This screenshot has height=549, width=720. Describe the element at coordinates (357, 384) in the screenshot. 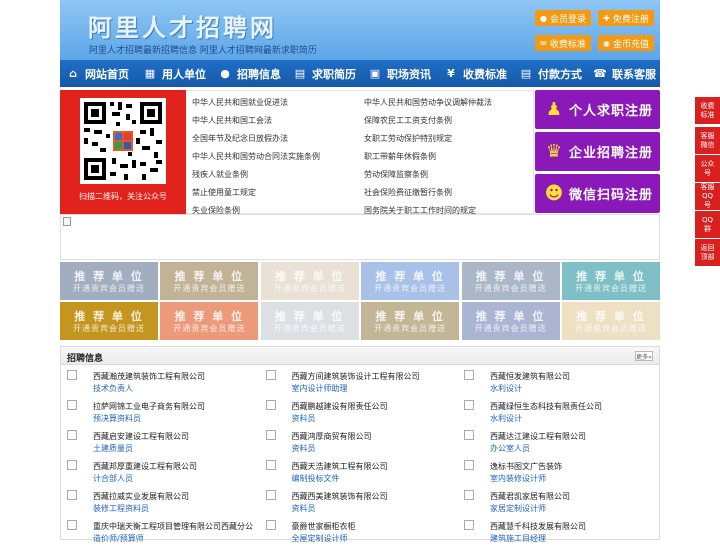

I see `job-item: 西藏方间建筑装饰设计工程有限公司 室内设计师助理` at that location.